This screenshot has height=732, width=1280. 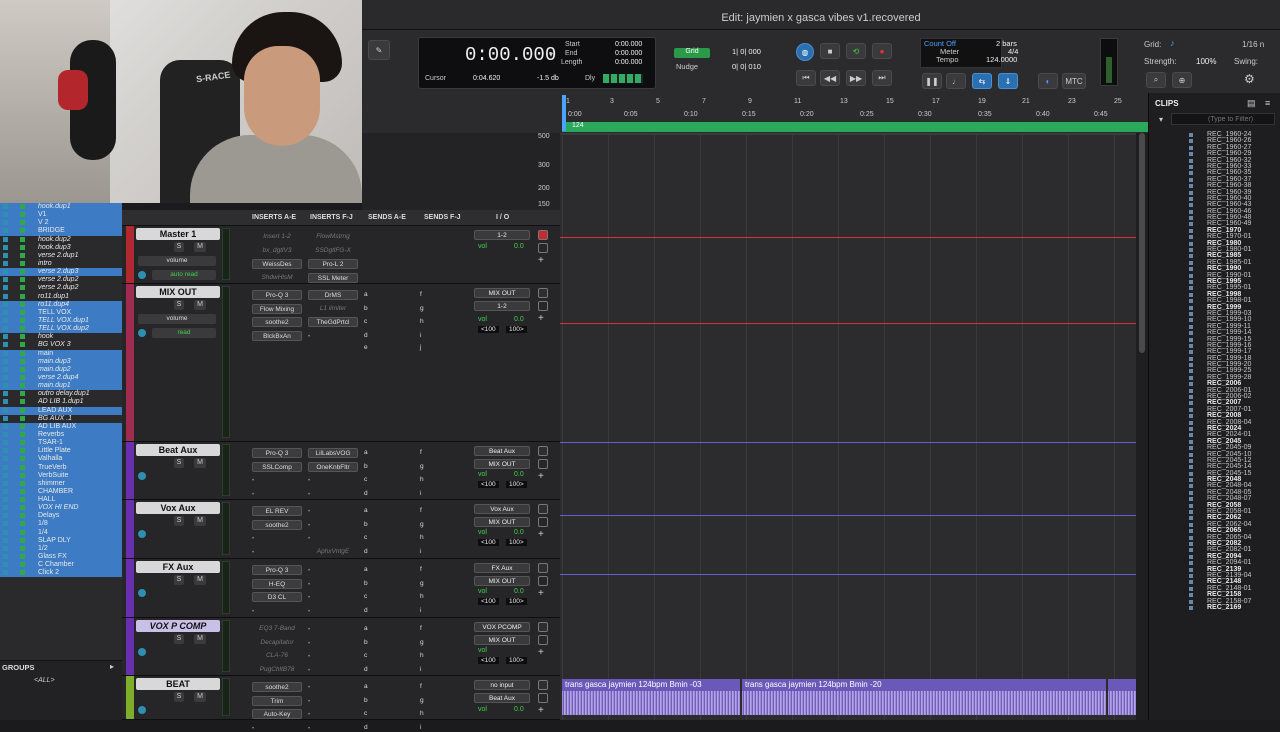 What do you see at coordinates (277, 335) in the screenshot?
I see `insert-slot: BlckBxAn` at bounding box center [277, 335].